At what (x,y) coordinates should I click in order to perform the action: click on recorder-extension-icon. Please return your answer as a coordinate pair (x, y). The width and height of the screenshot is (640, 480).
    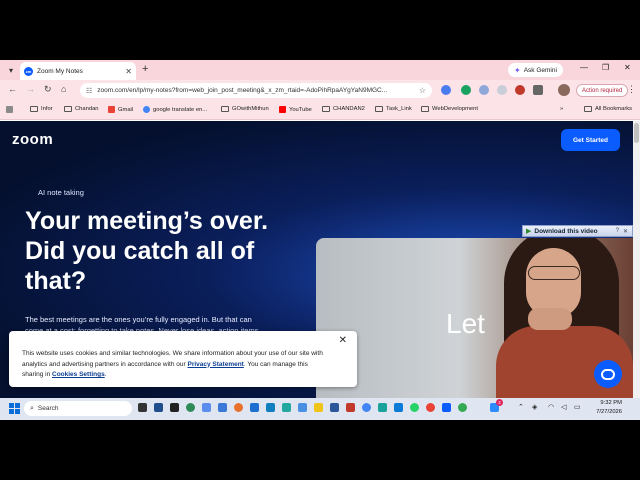
    Looking at the image, I should click on (520, 90).